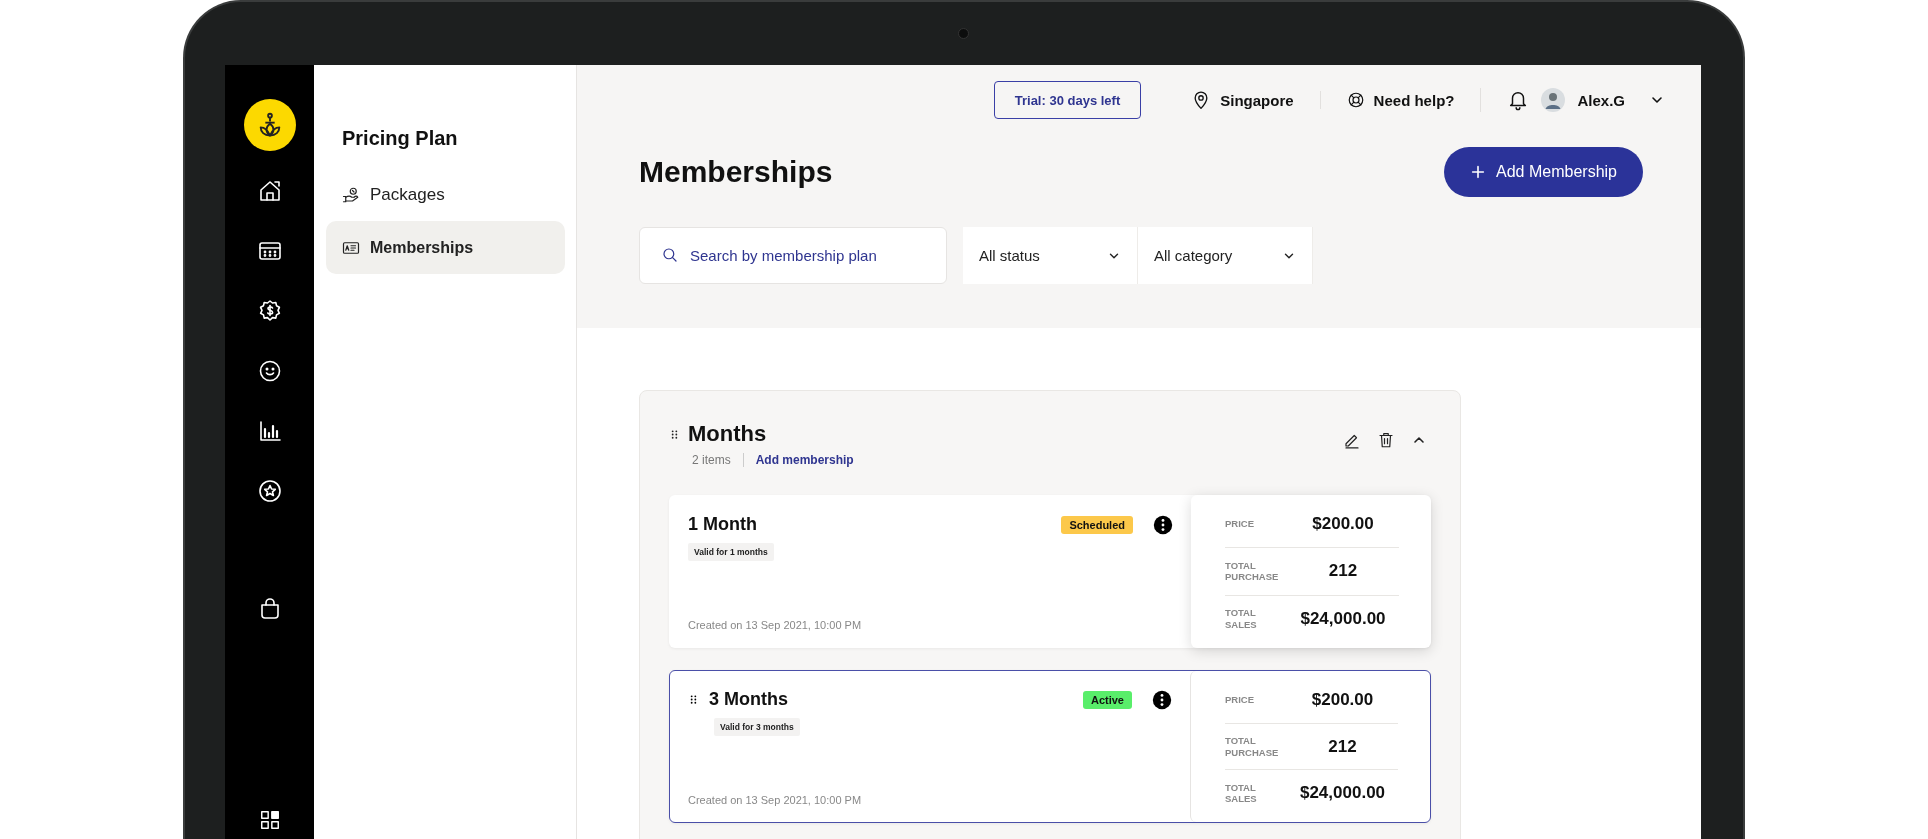 This screenshot has height=839, width=1928. What do you see at coordinates (269, 311) in the screenshot?
I see `dollar-icon` at bounding box center [269, 311].